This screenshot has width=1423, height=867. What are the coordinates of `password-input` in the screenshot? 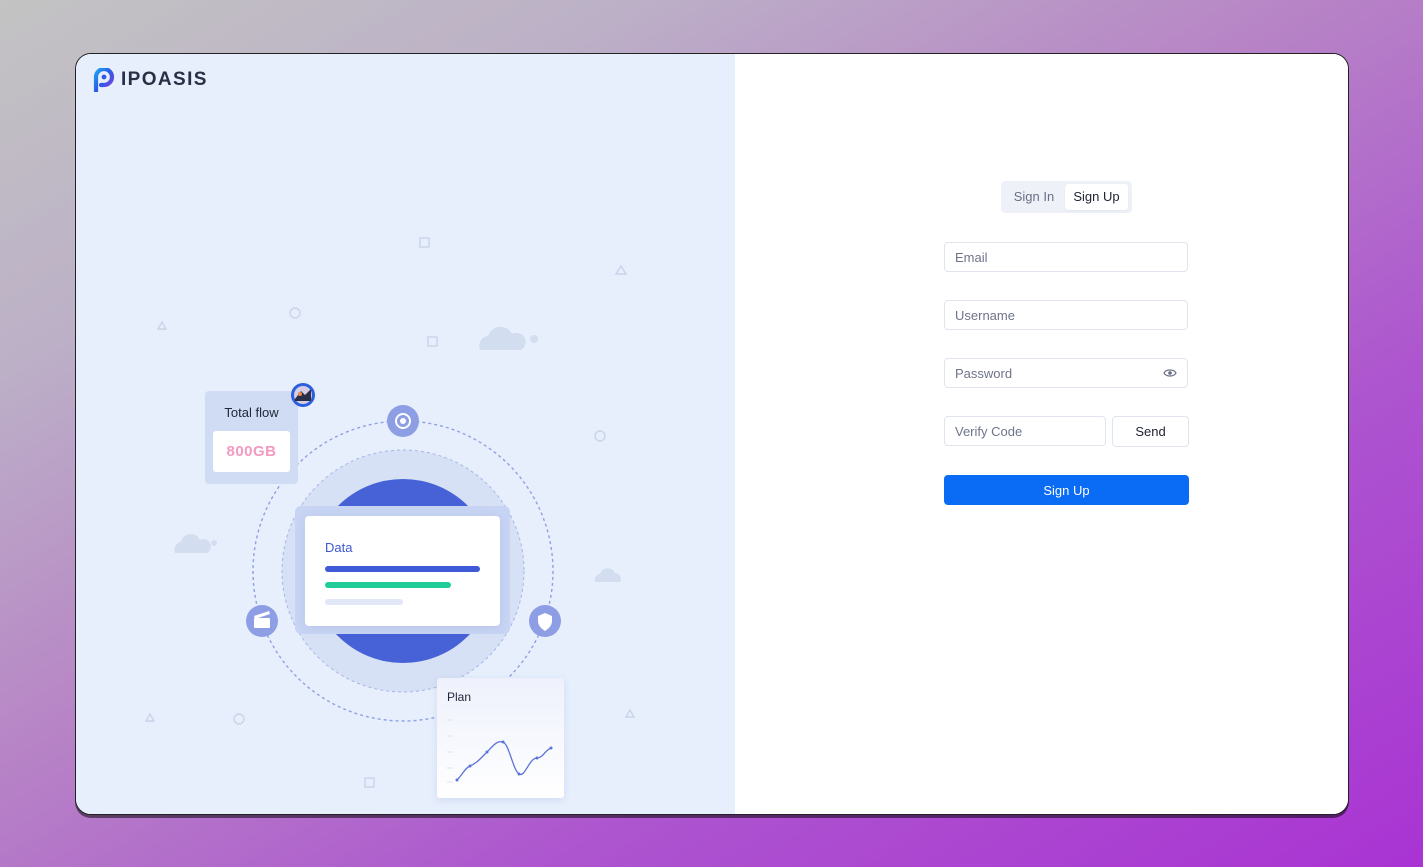 It's located at (1066, 373).